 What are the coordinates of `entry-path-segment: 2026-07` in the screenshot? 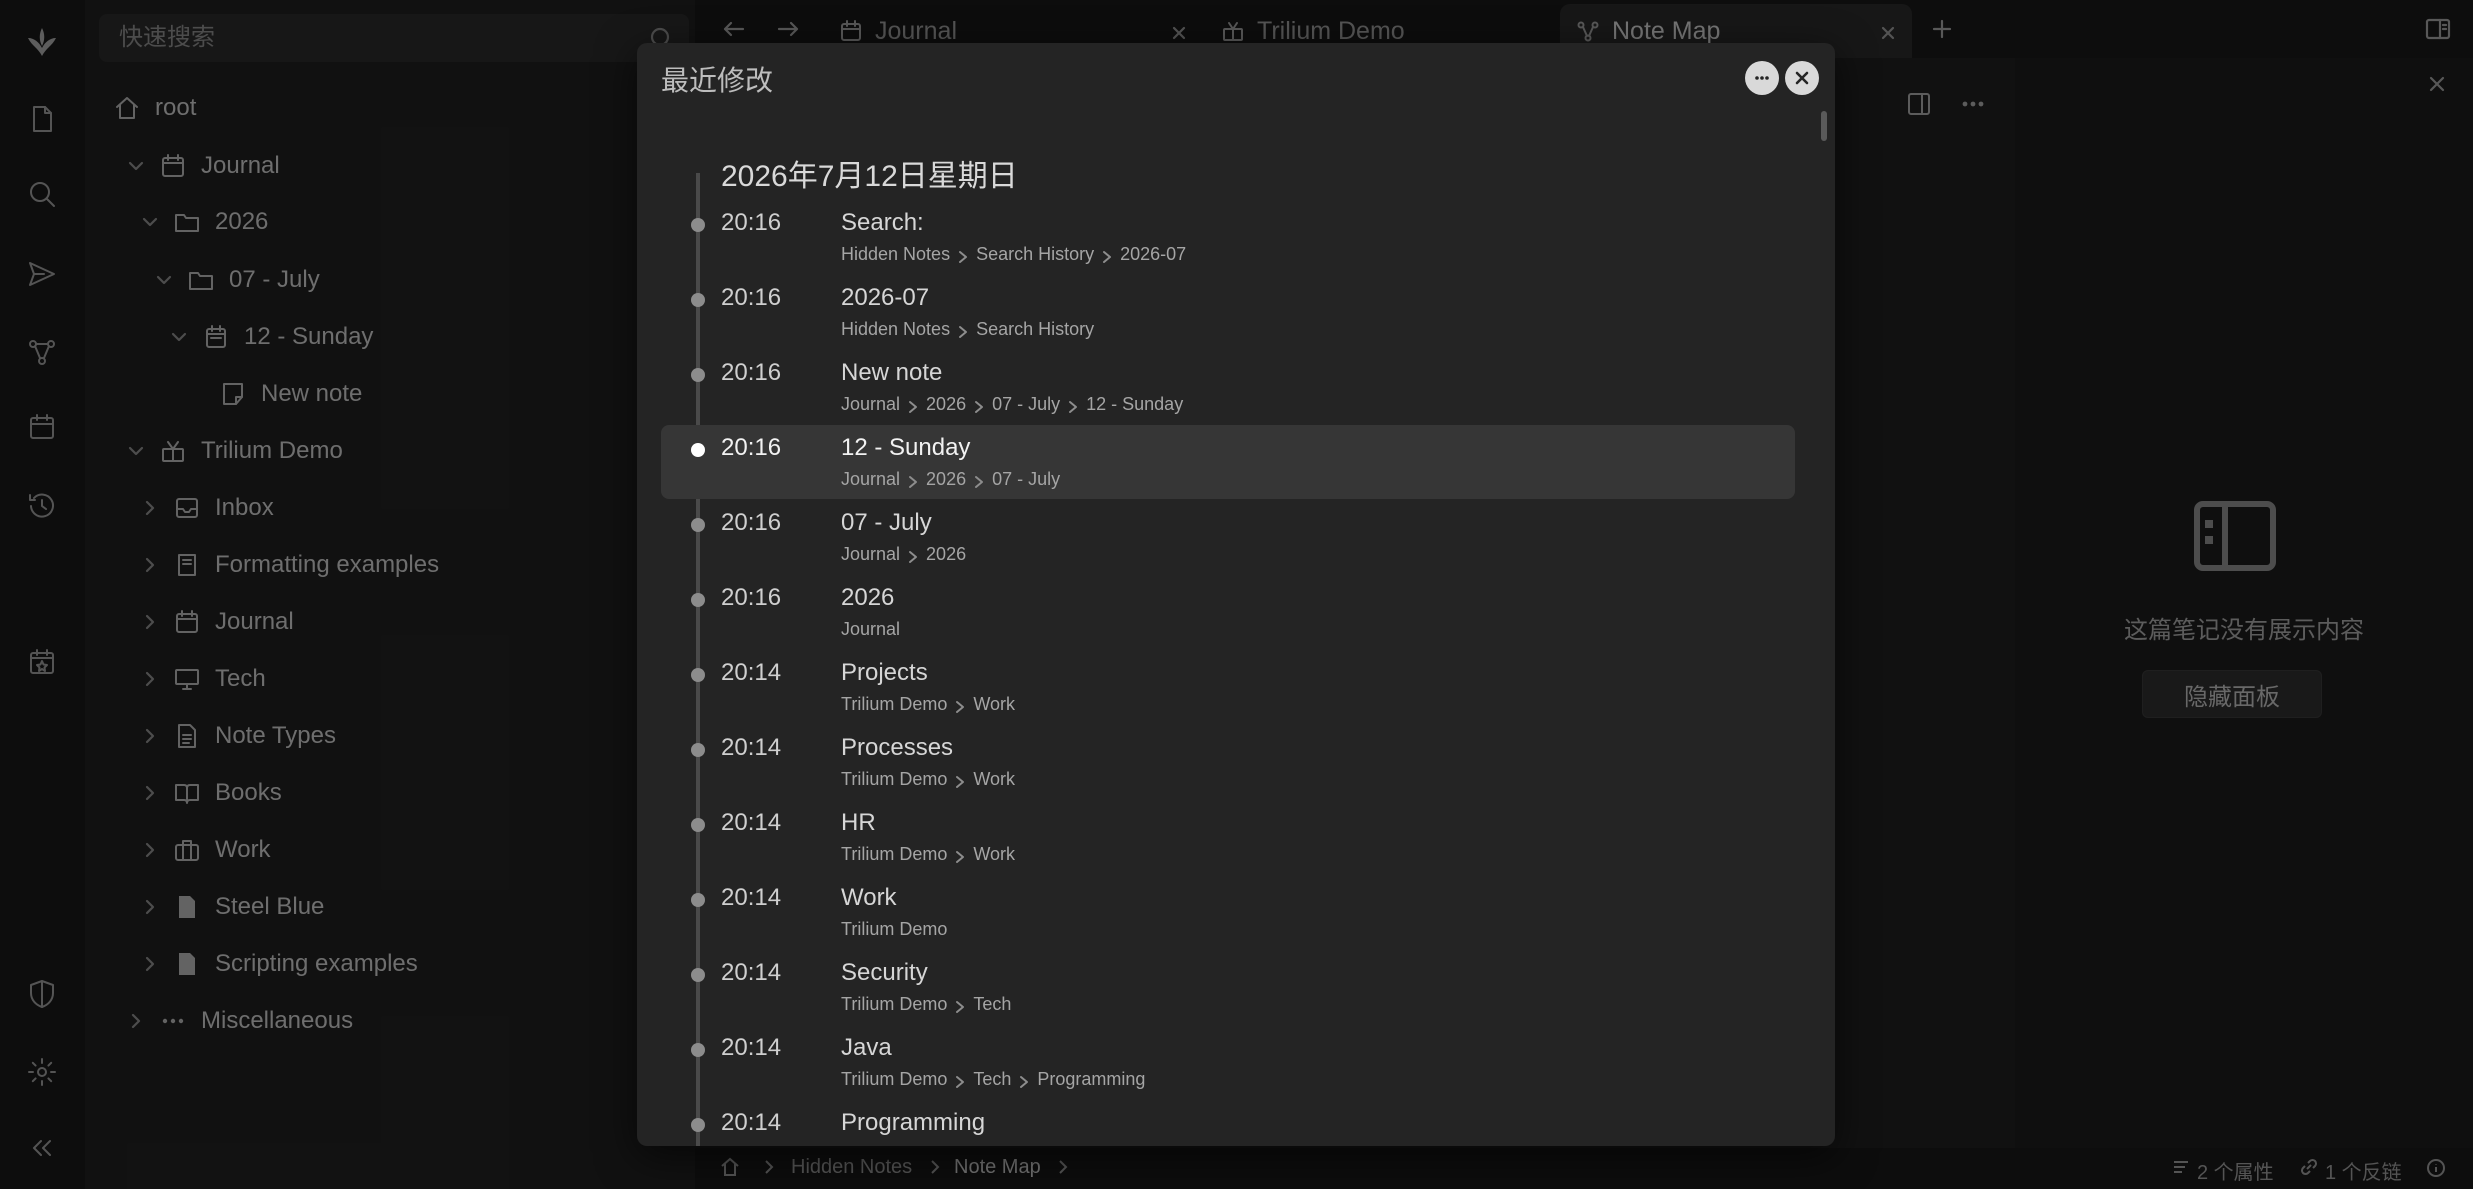 It's located at (1153, 254).